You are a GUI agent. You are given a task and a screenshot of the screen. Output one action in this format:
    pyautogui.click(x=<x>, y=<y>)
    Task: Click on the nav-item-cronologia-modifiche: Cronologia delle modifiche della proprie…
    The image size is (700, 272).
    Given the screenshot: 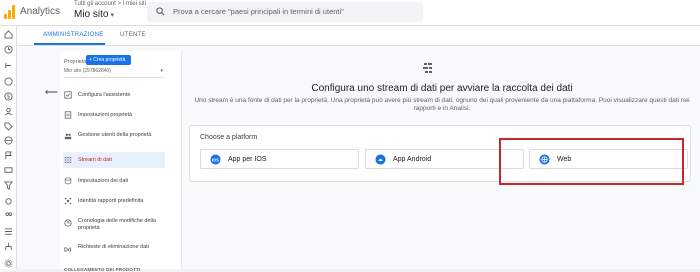 What is the action you would take?
    pyautogui.click(x=114, y=225)
    